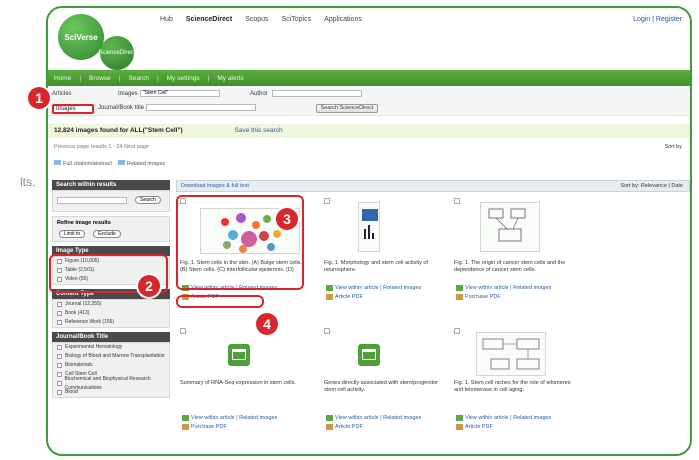 This screenshot has width=699, height=460. I want to click on content-type-book: Book (413), so click(111, 313).